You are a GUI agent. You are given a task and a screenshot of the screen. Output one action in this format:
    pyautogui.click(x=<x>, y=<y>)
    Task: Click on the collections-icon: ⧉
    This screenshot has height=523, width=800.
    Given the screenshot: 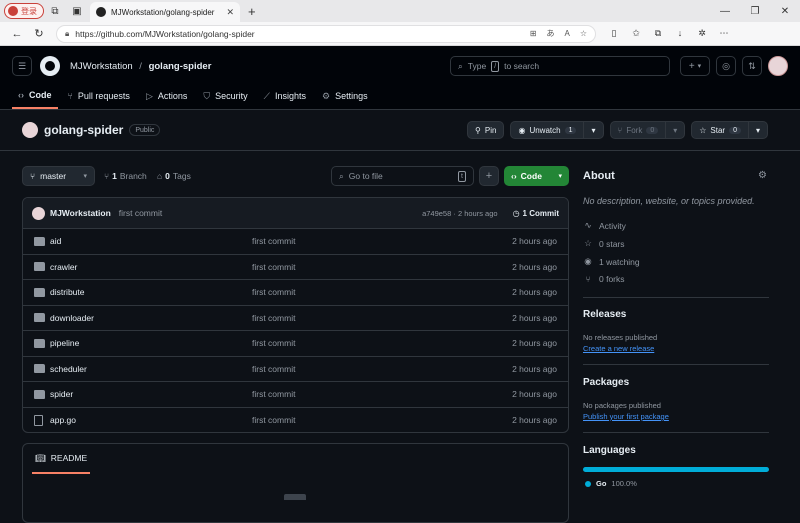 What is the action you would take?
    pyautogui.click(x=658, y=33)
    